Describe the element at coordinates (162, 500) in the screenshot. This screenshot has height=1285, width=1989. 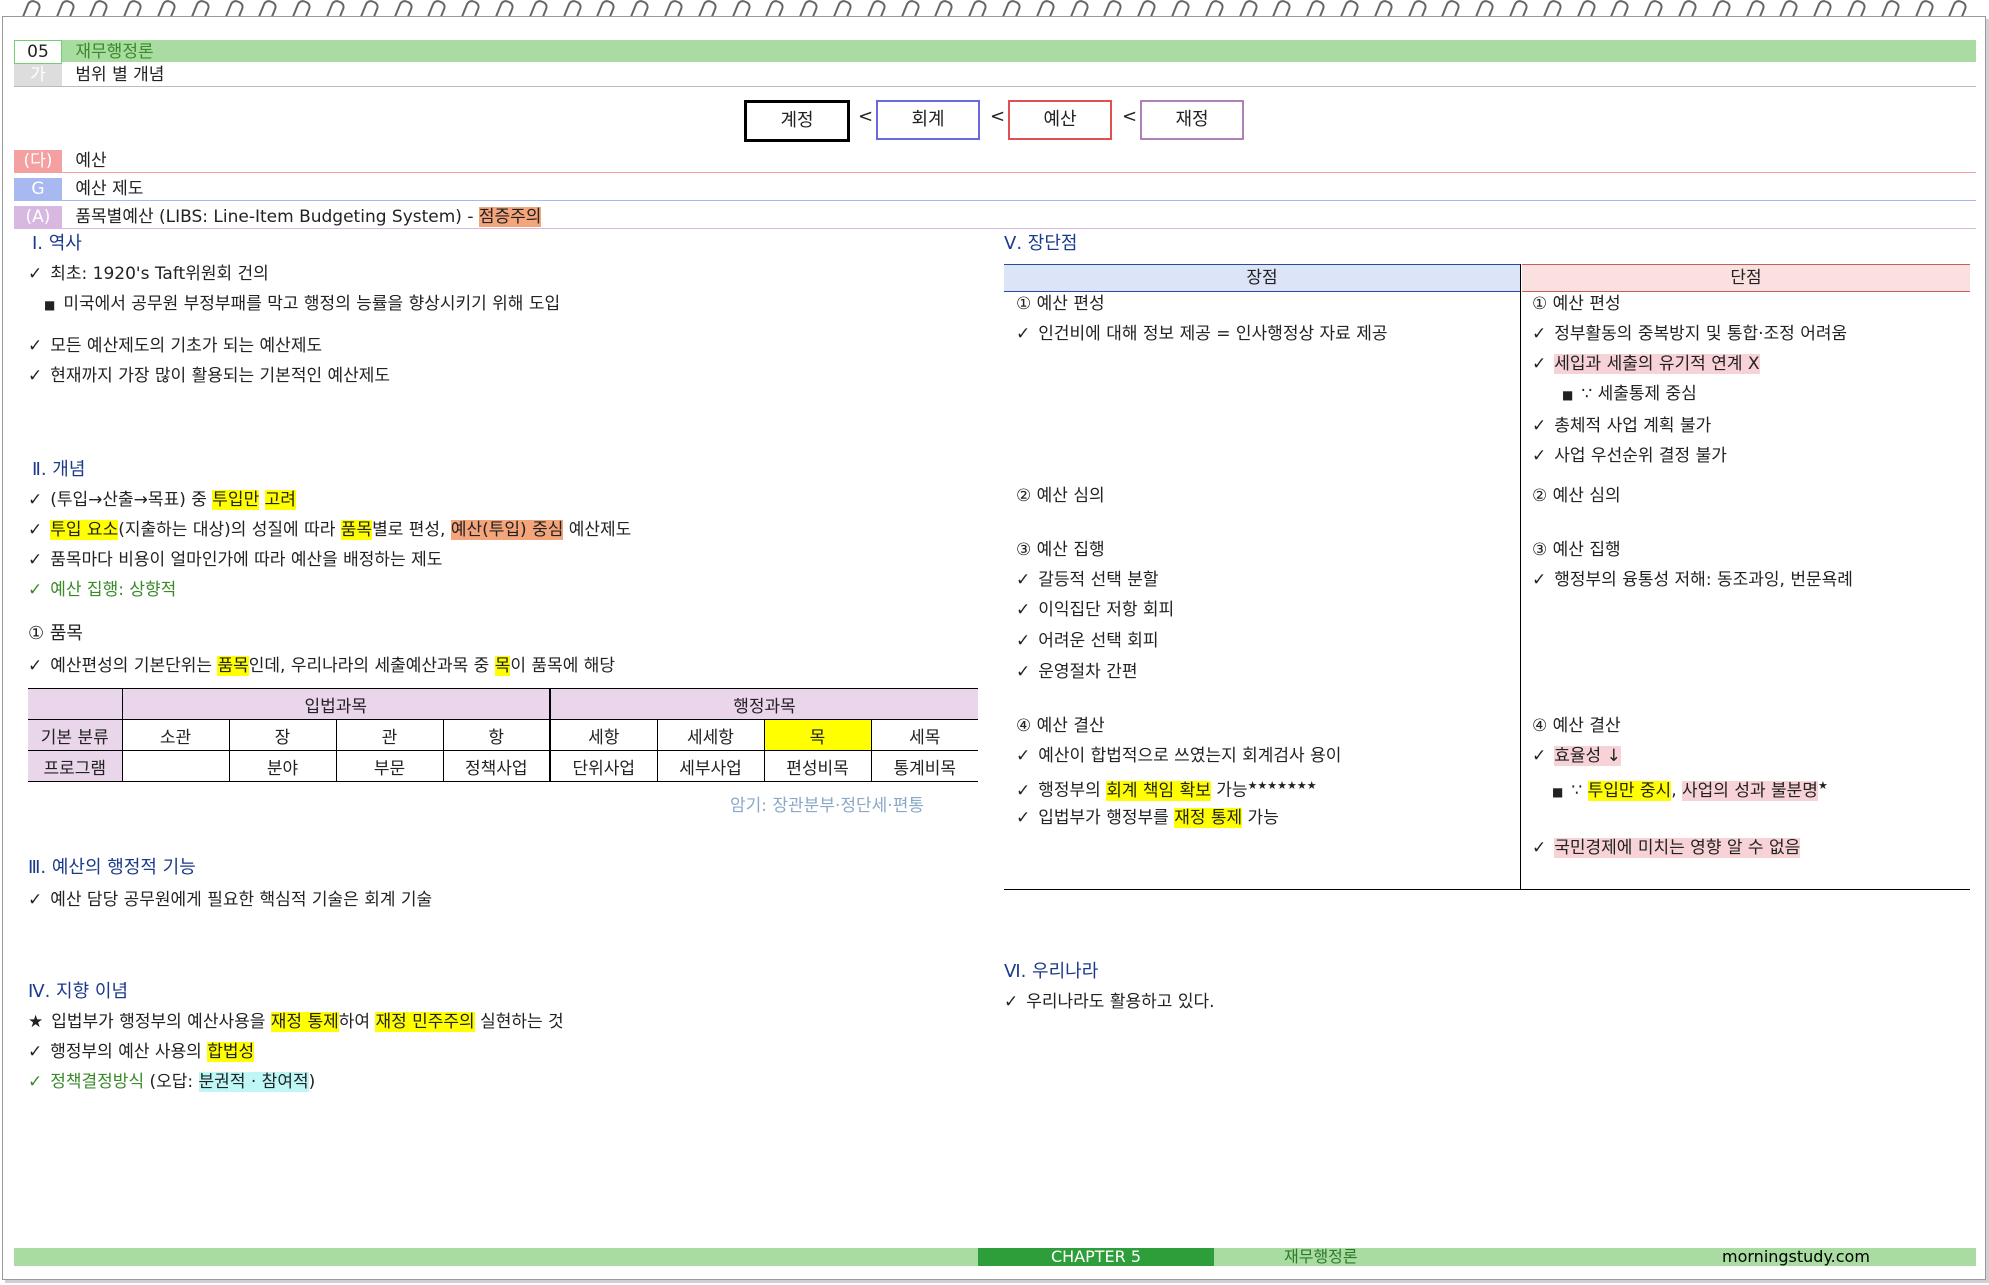
I see `concept-line-1: ✓ (투입→산출→목표) 중 투입만 고려` at that location.